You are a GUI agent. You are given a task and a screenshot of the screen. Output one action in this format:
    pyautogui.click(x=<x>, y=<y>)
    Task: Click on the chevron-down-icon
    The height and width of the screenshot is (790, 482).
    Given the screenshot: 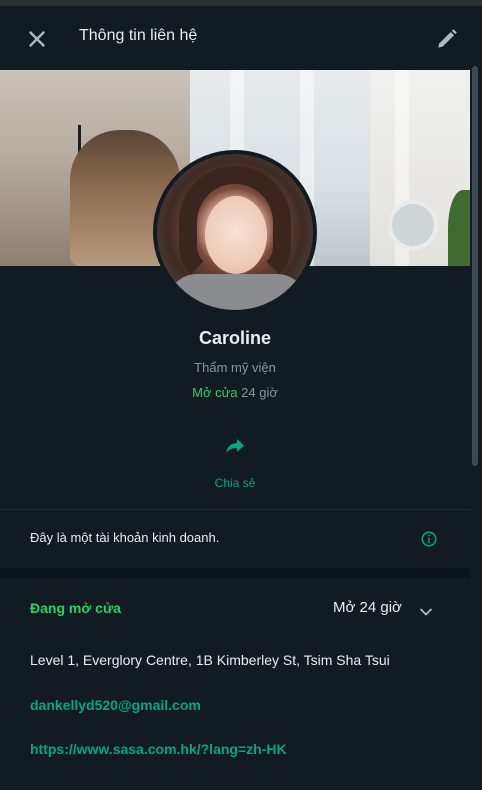 What is the action you would take?
    pyautogui.click(x=426, y=612)
    